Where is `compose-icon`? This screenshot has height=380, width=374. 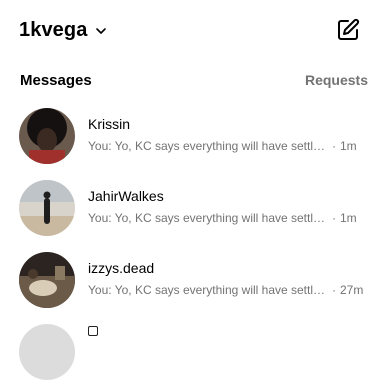 compose-icon is located at coordinates (349, 29).